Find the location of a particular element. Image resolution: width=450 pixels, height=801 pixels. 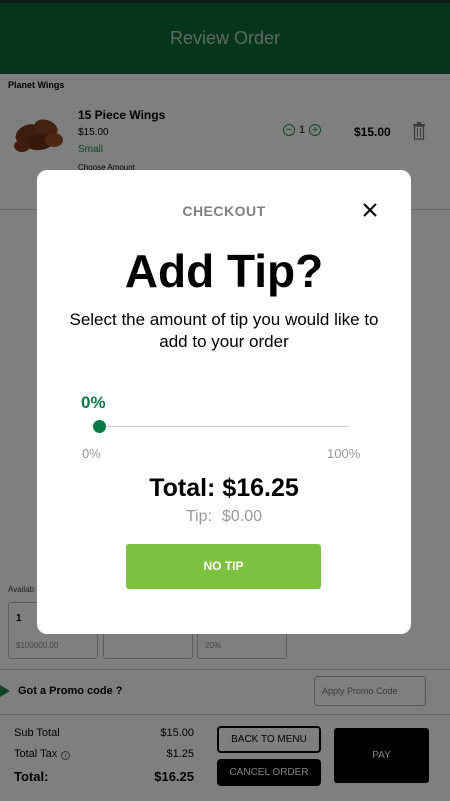

slider-min-label: 0% is located at coordinates (91, 453).